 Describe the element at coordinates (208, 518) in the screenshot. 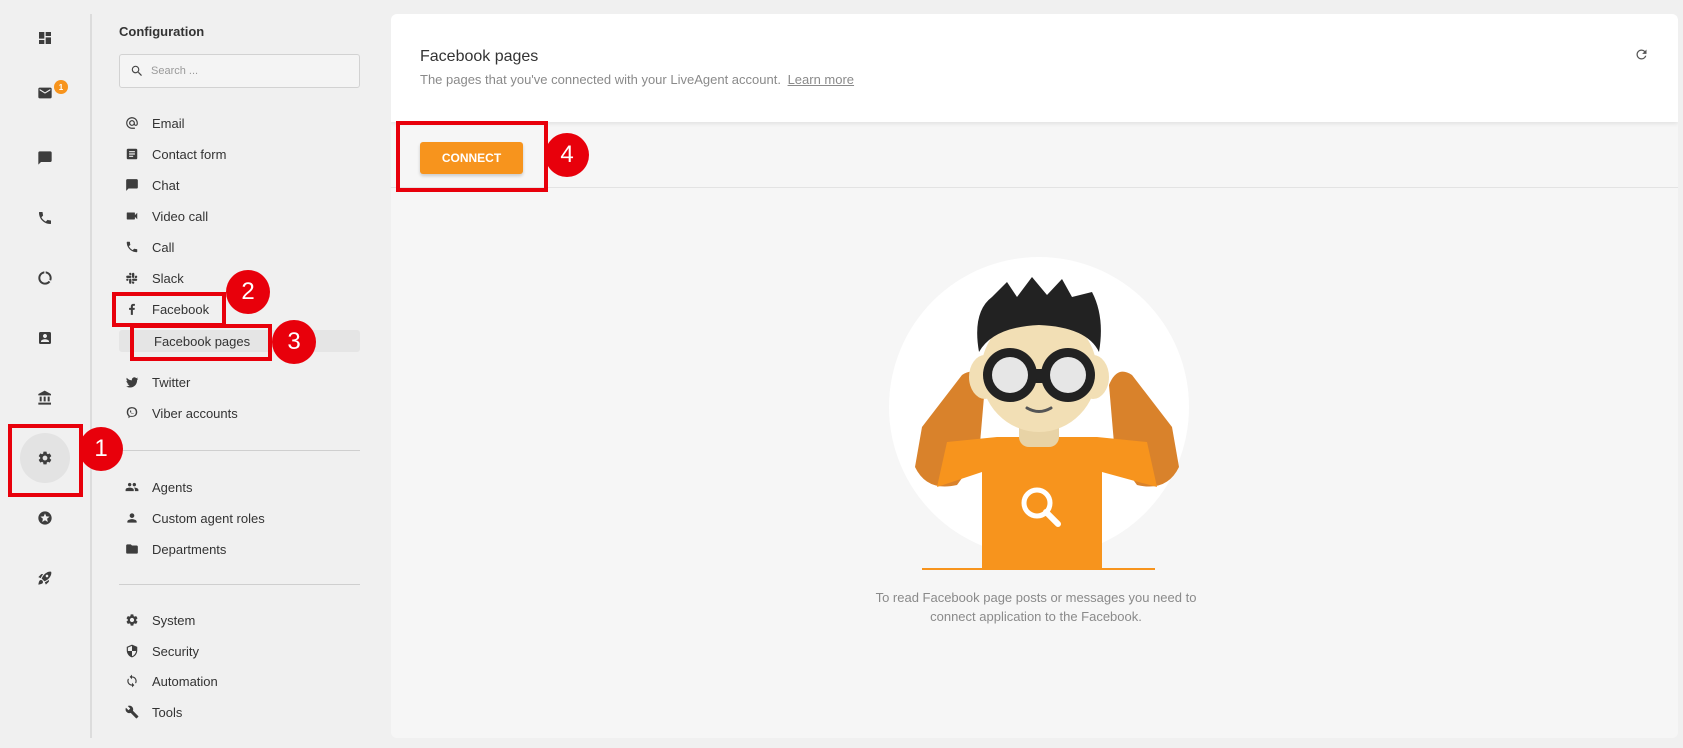

I see `menu-item-label: Custom agent roles` at that location.